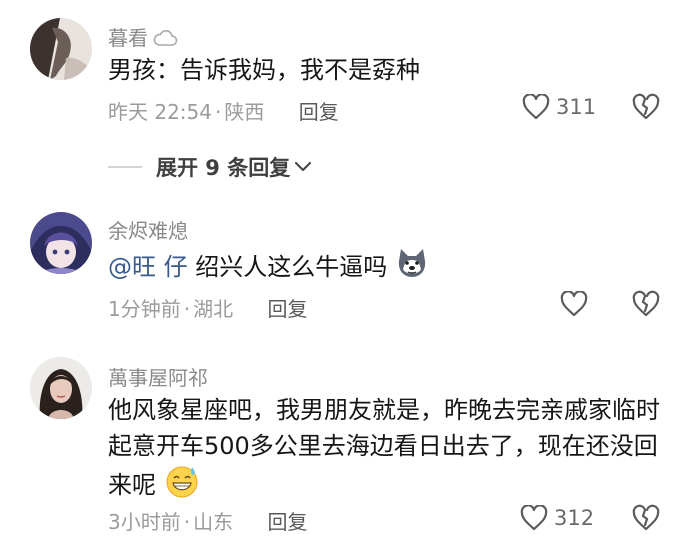 This screenshot has width=690, height=550. Describe the element at coordinates (148, 267) in the screenshot. I see `mention-link: @旺 仔` at that location.